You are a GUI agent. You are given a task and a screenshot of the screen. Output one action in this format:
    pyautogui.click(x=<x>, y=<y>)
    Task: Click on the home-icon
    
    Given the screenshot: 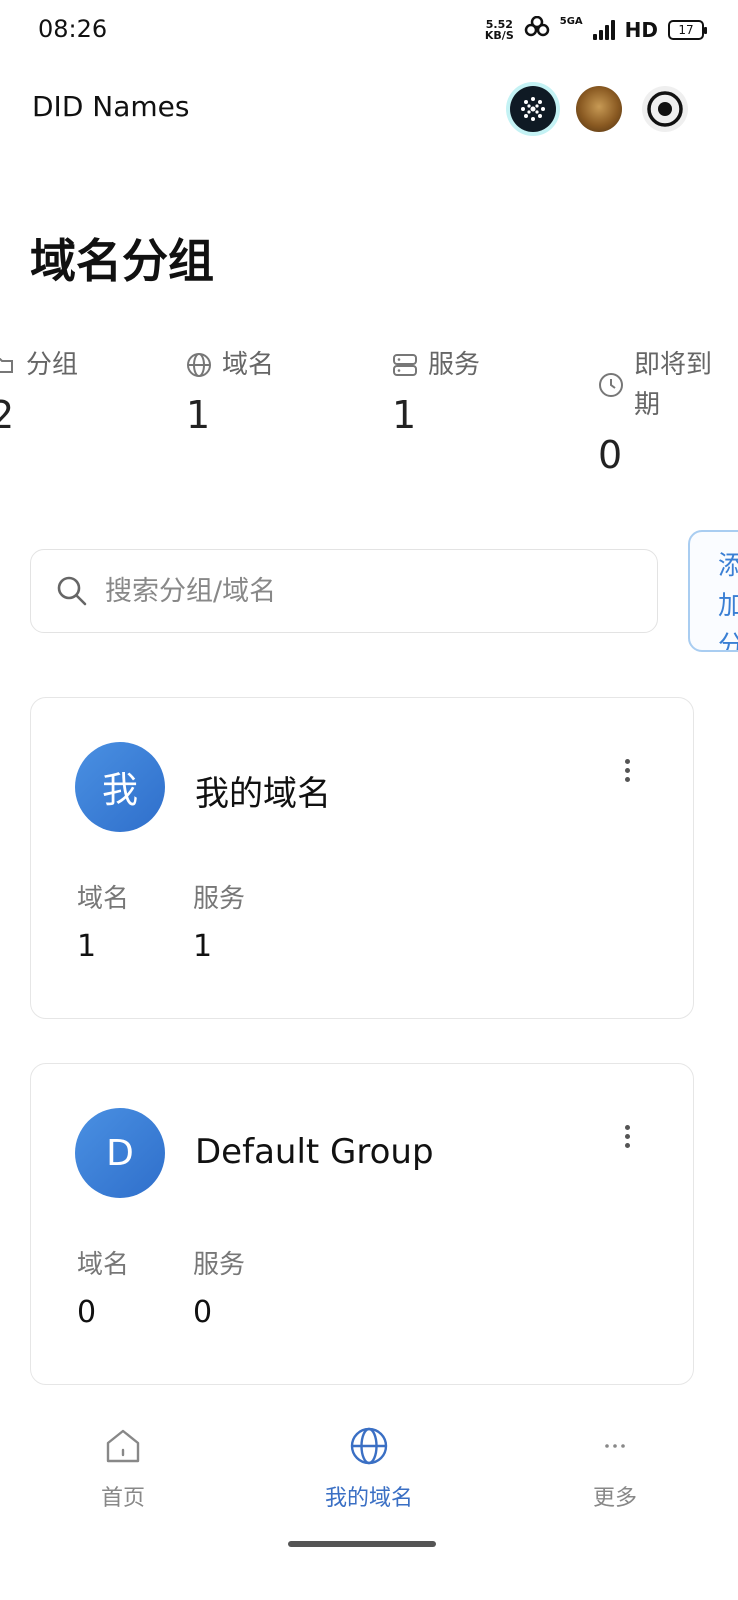 What is the action you would take?
    pyautogui.click(x=123, y=1446)
    